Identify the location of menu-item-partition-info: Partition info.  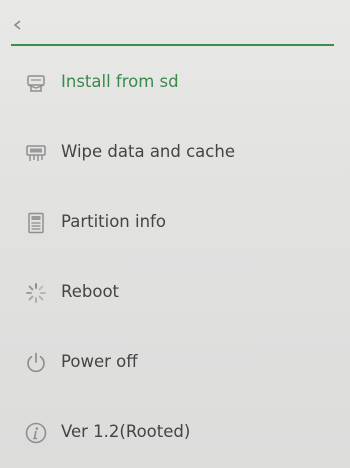
(175, 223).